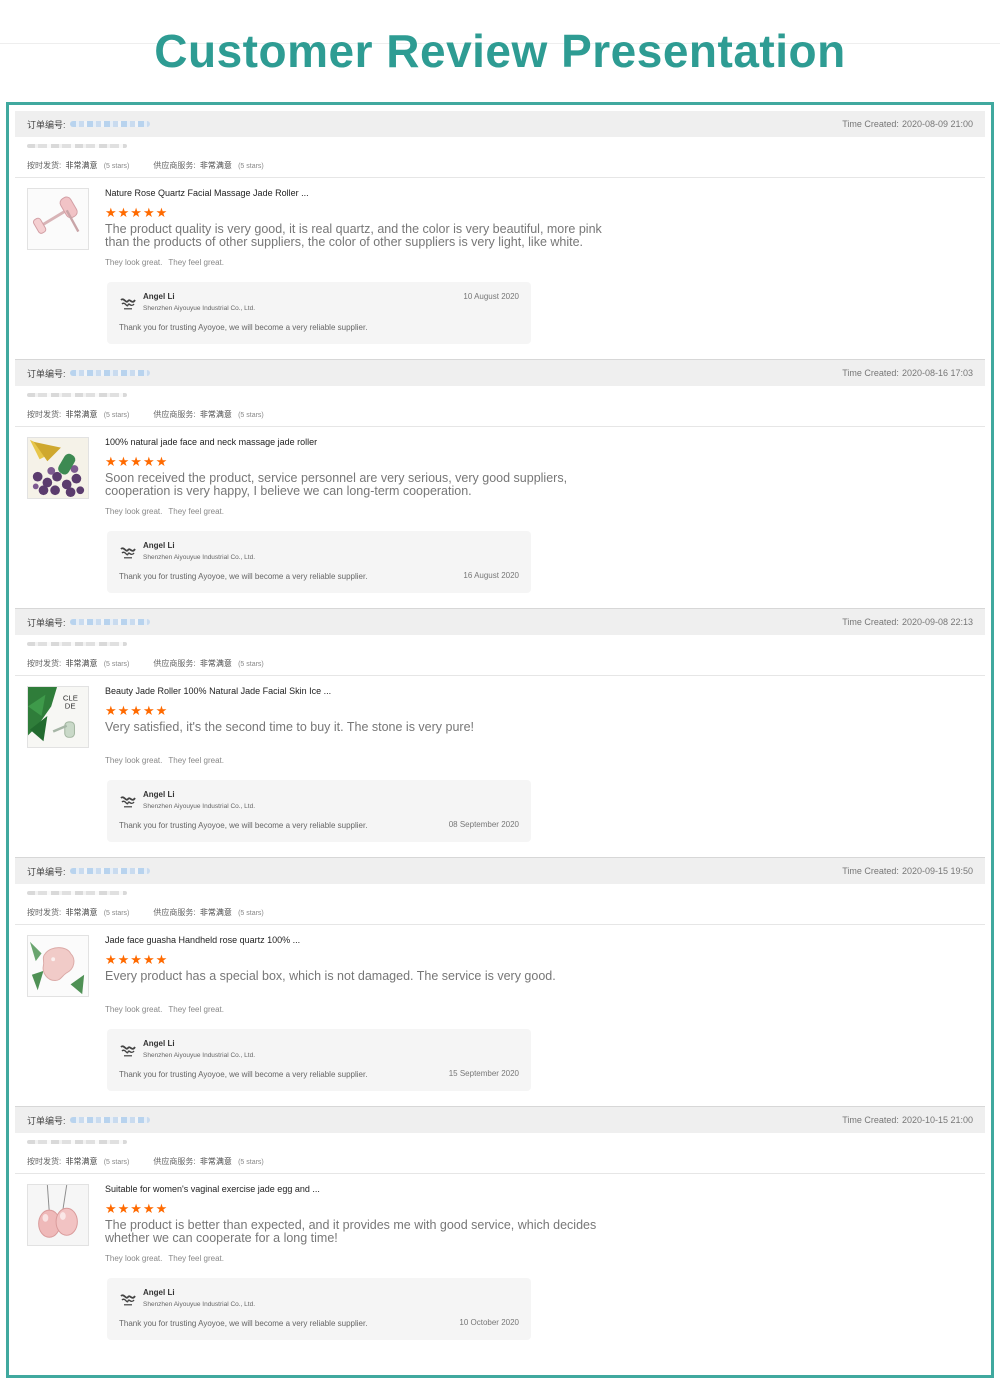  What do you see at coordinates (500, 1120) in the screenshot?
I see `review-header: 订单编号: Time Created: 2020-10-15 21:00` at bounding box center [500, 1120].